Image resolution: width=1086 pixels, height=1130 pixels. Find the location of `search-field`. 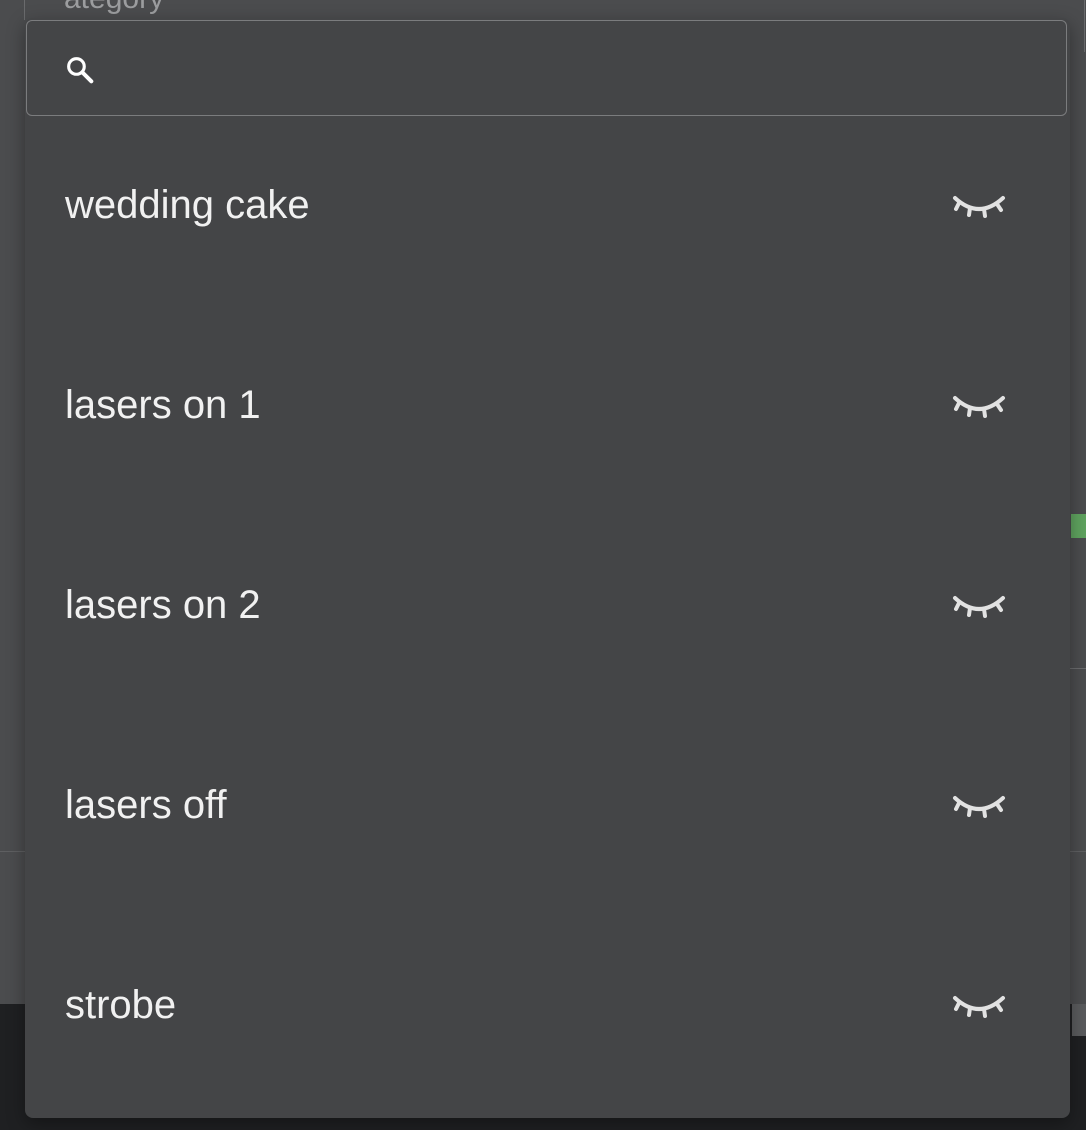

search-field is located at coordinates (546, 68).